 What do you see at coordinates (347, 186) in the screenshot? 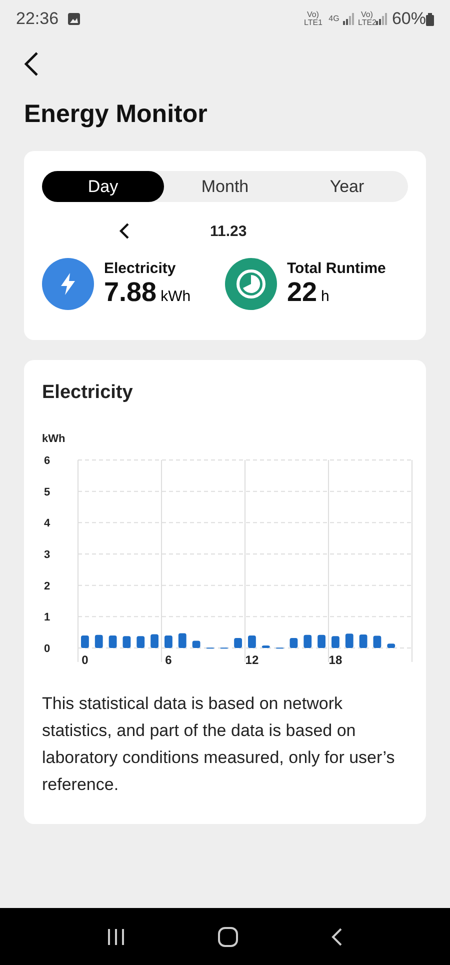
I see `period-tab: Year` at bounding box center [347, 186].